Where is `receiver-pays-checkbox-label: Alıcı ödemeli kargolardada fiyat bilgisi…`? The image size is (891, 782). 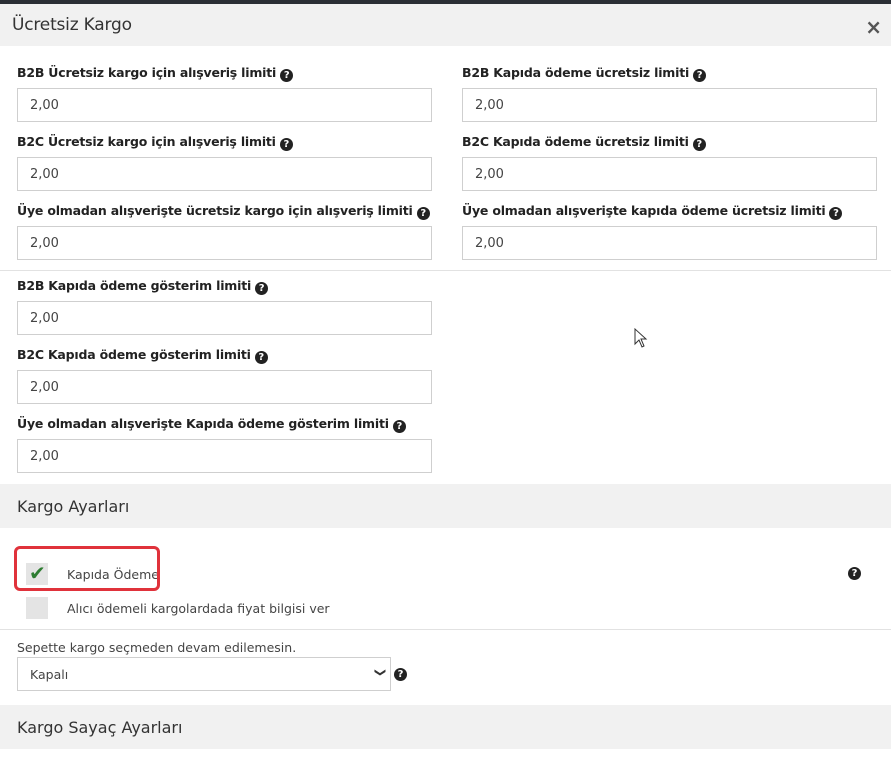
receiver-pays-checkbox-label: Alıcı ödemeli kargolardada fiyat bilgisi… is located at coordinates (198, 608).